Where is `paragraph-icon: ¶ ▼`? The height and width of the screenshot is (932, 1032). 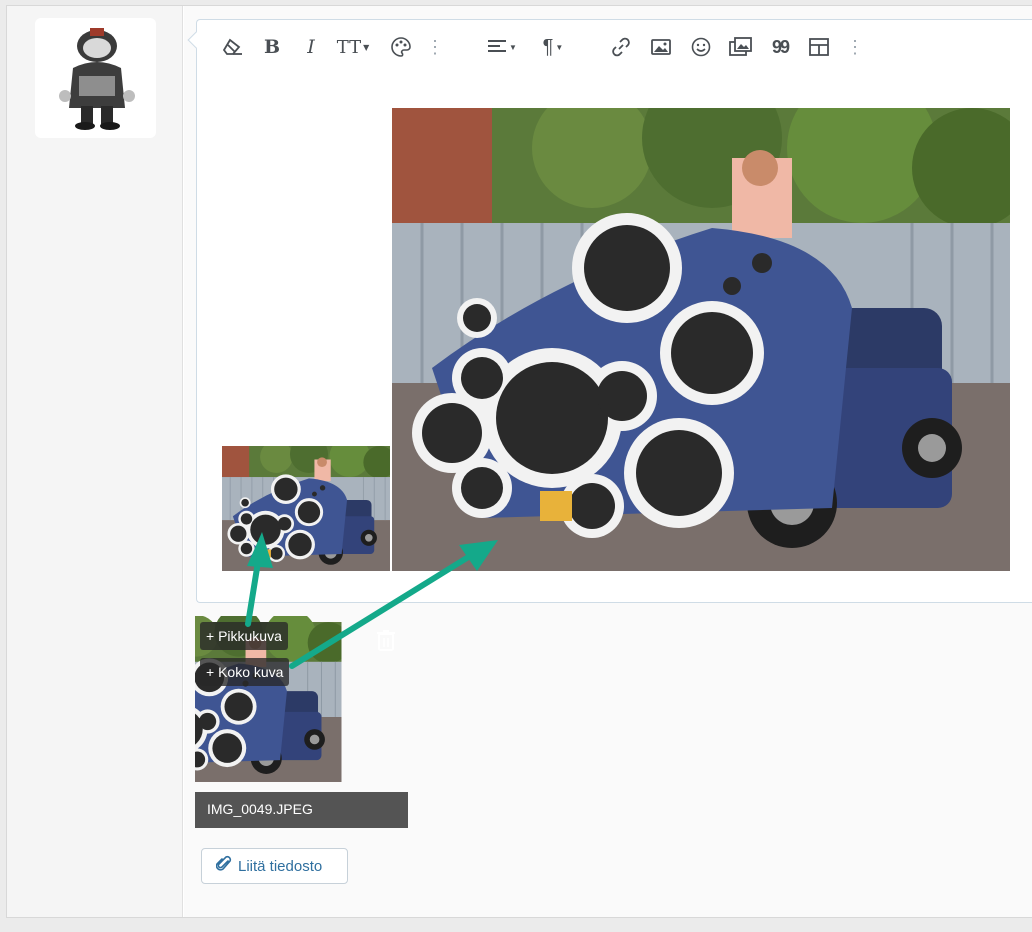 paragraph-icon: ¶ ▼ is located at coordinates (553, 47).